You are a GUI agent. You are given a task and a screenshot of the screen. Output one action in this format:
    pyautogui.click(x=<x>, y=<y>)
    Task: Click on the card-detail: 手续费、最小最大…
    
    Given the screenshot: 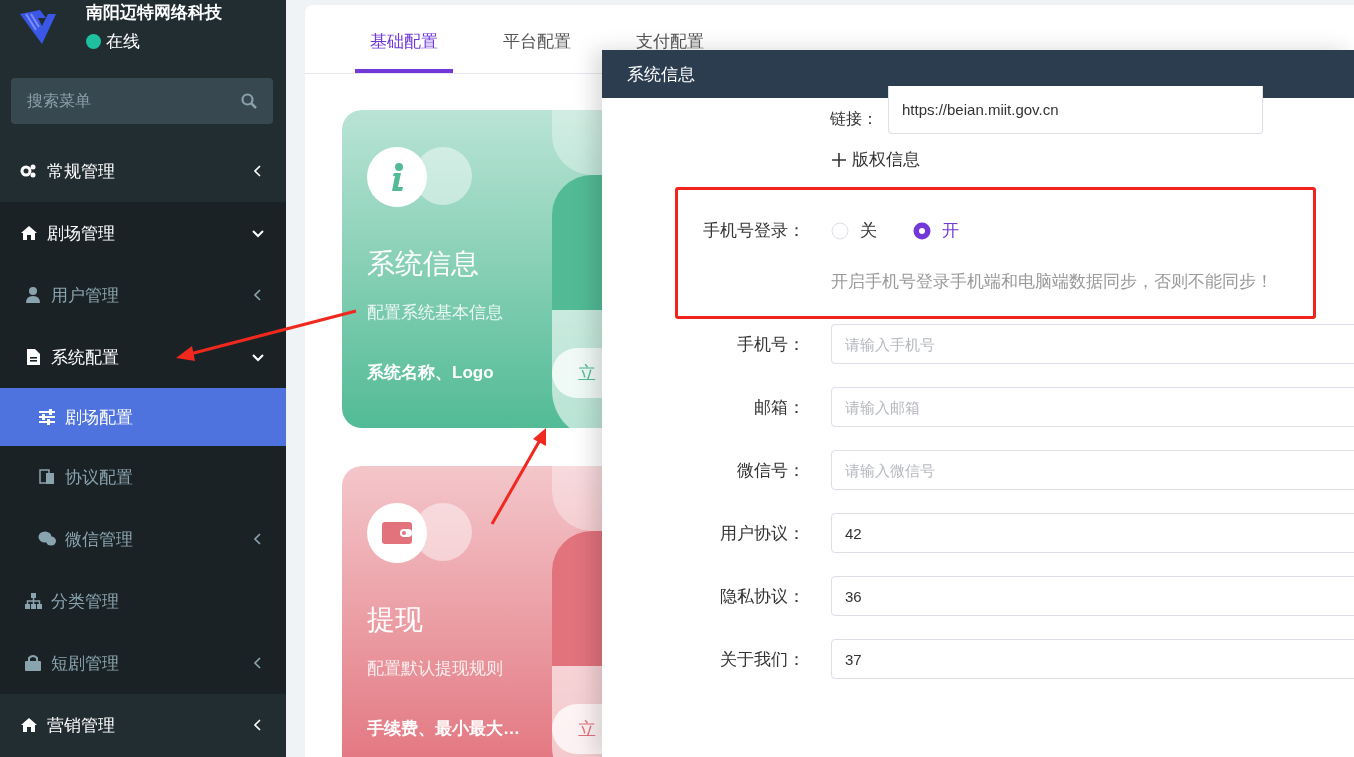 What is the action you would take?
    pyautogui.click(x=443, y=729)
    